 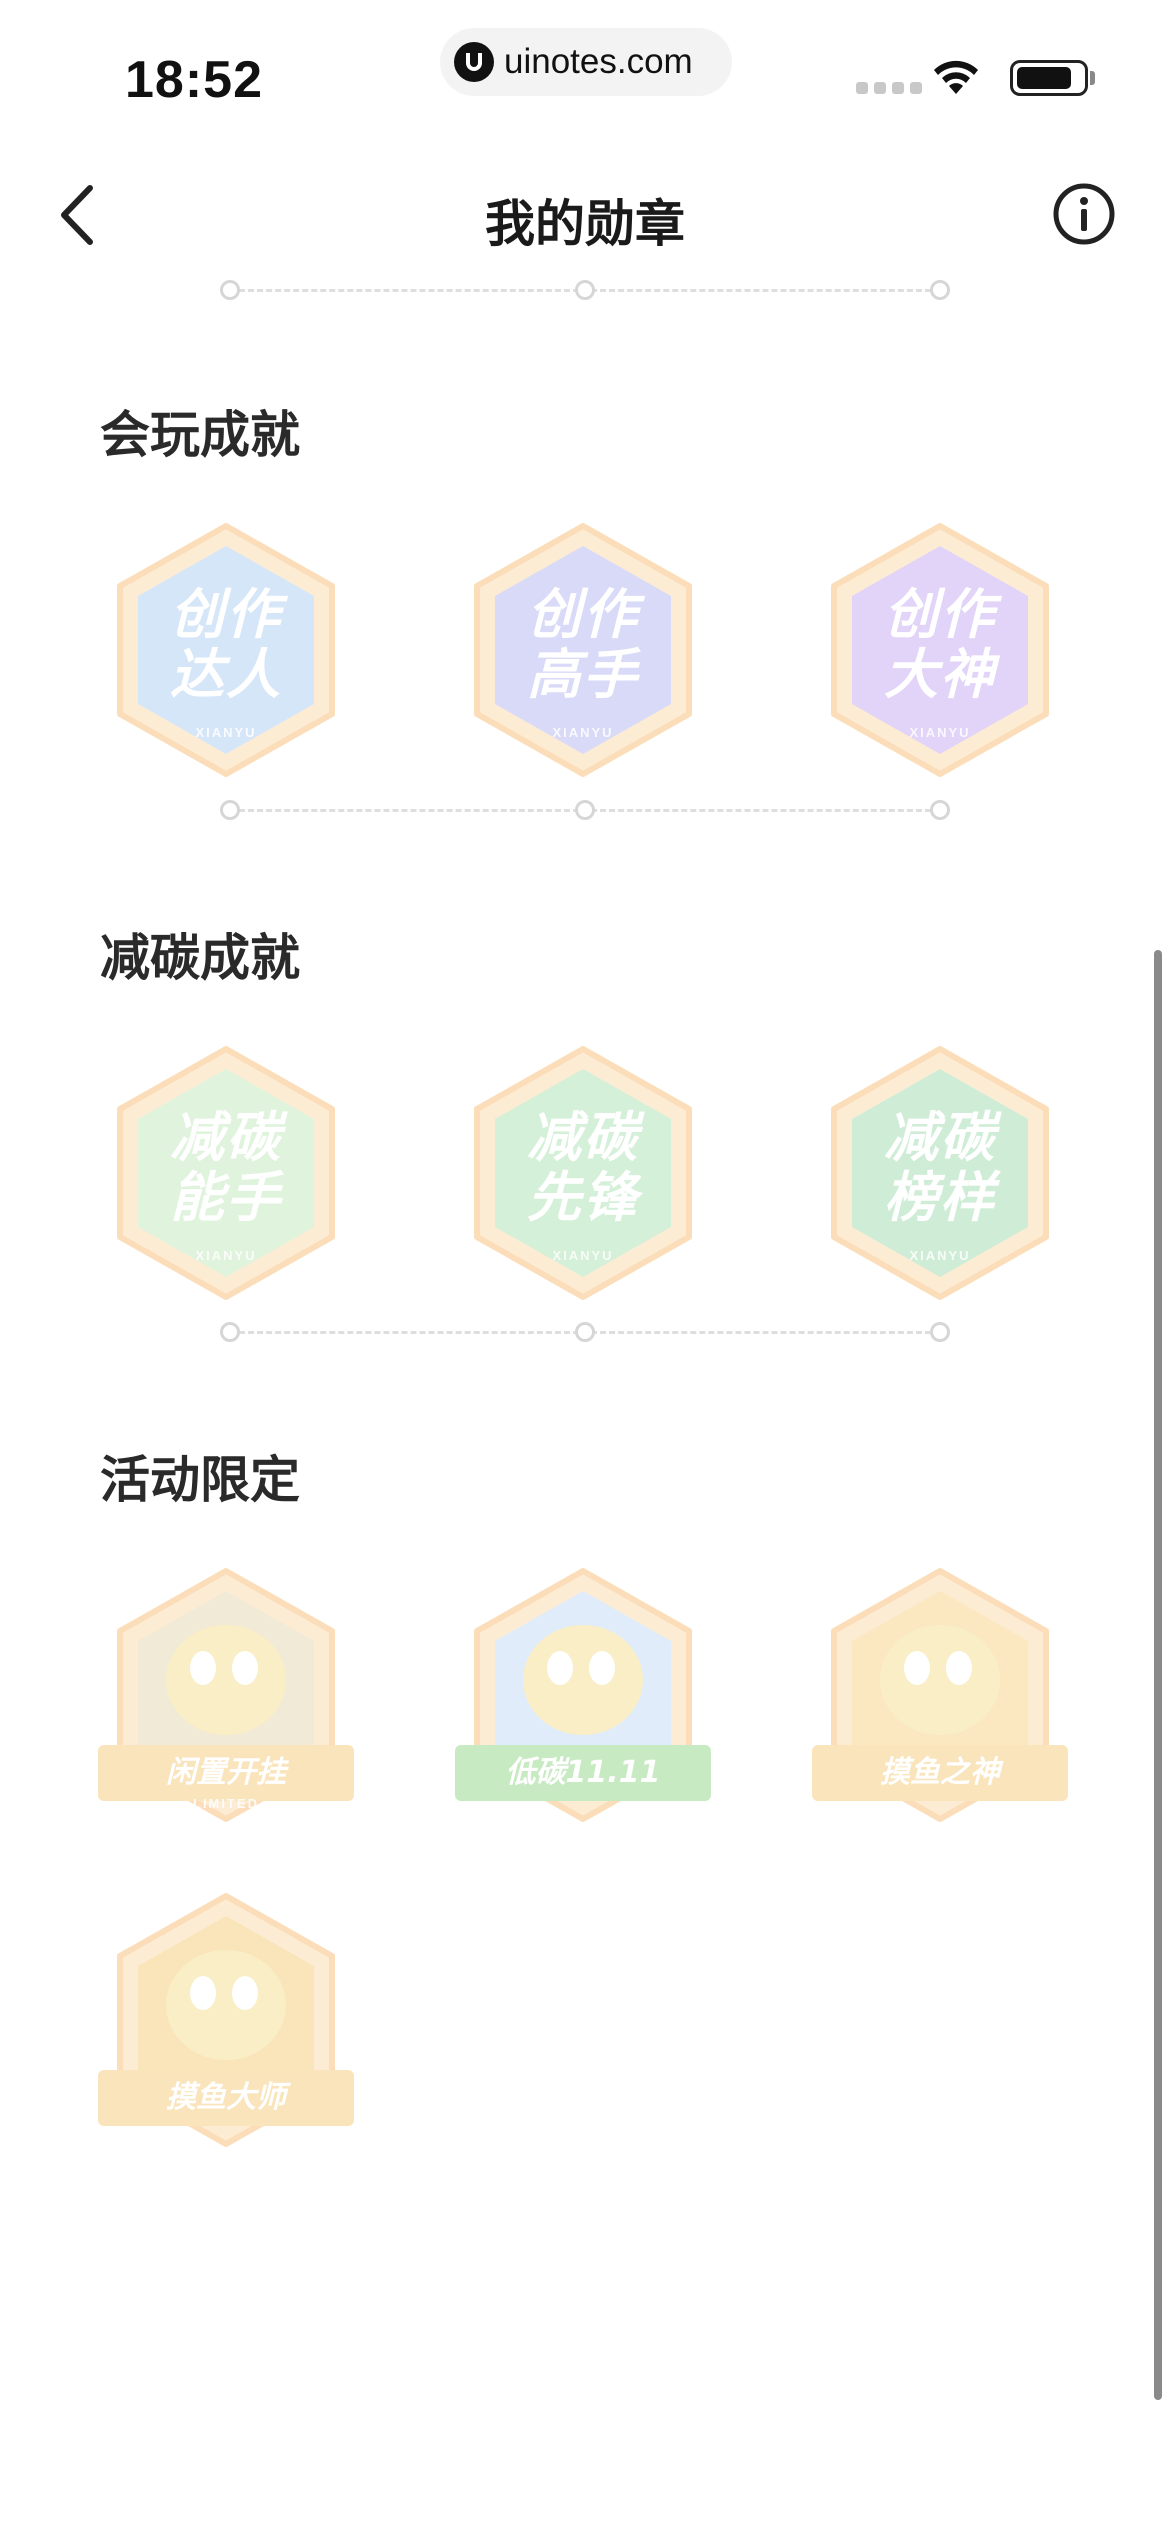 I want to click on url-pill: uinotes.com, so click(x=586, y=62).